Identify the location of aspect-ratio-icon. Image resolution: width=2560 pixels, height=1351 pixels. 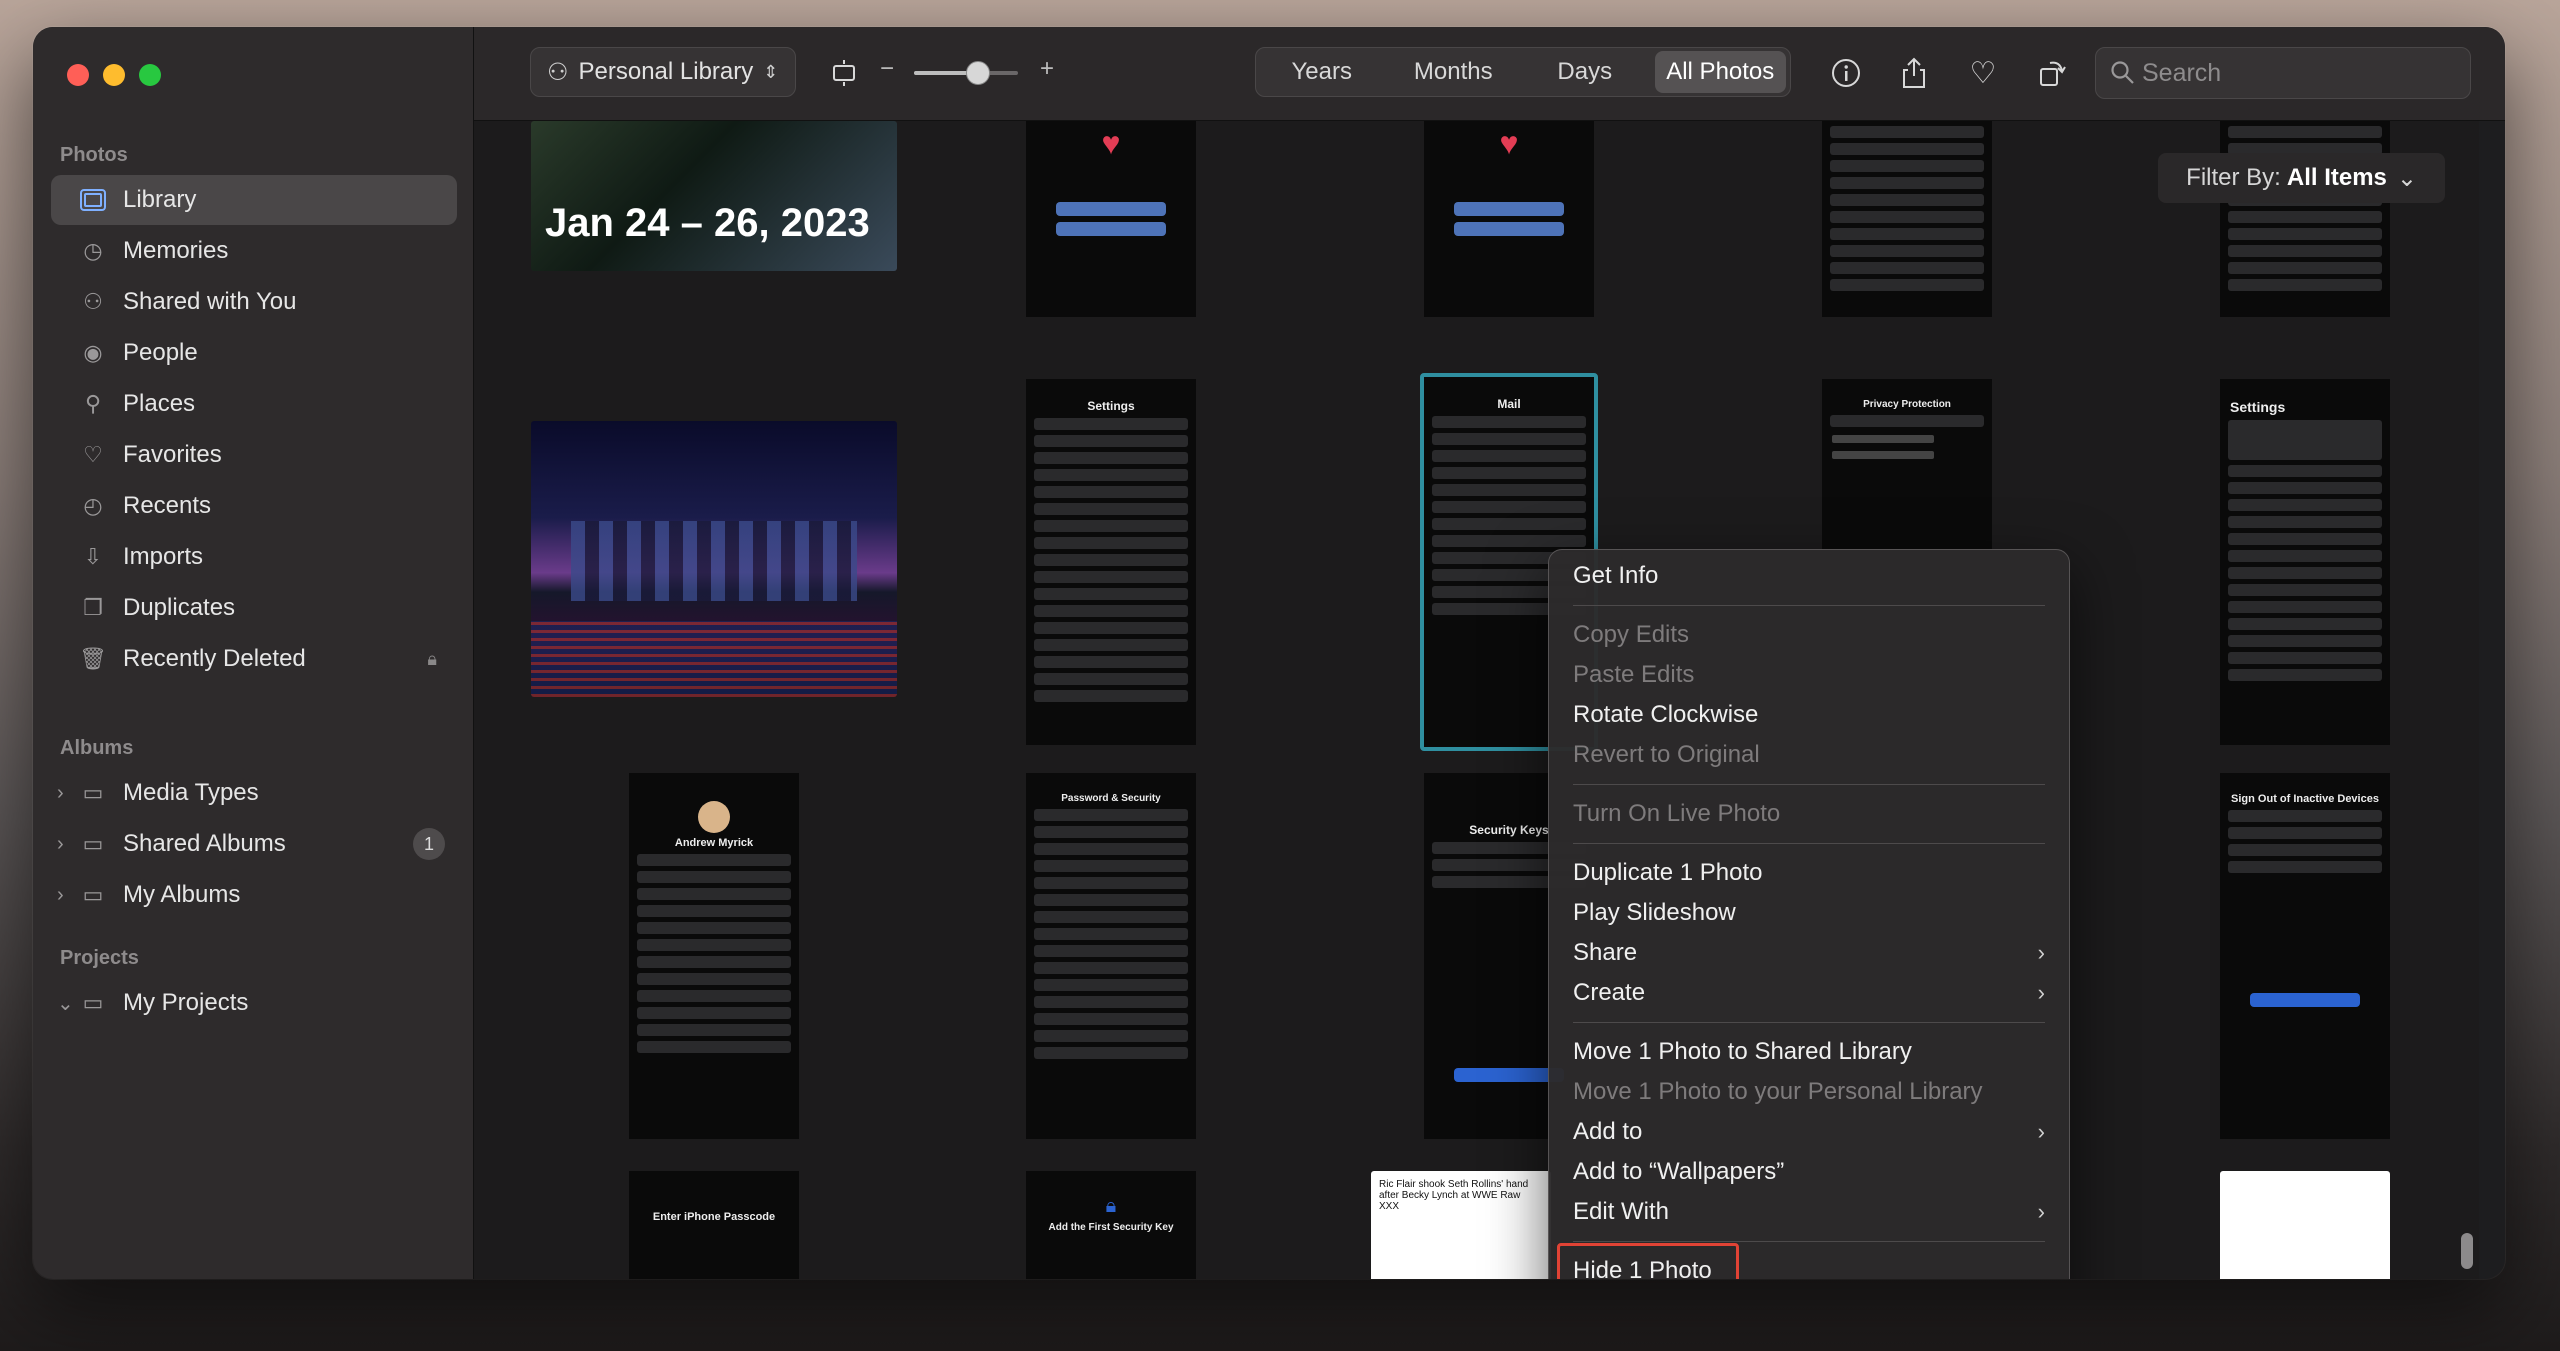
(844, 73).